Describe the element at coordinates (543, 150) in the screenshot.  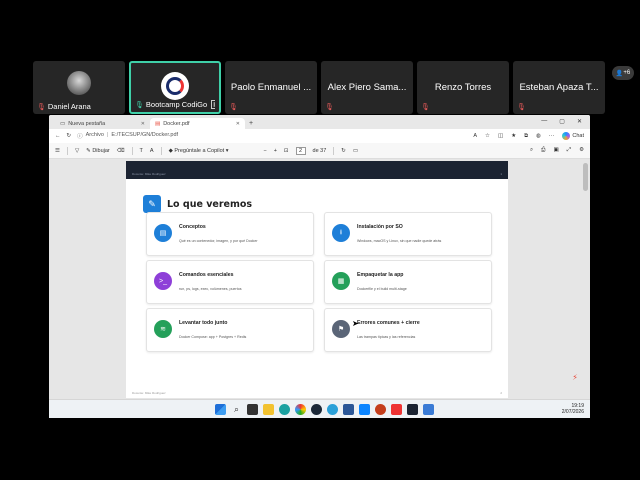
I see `print-icon: ⎙` at that location.